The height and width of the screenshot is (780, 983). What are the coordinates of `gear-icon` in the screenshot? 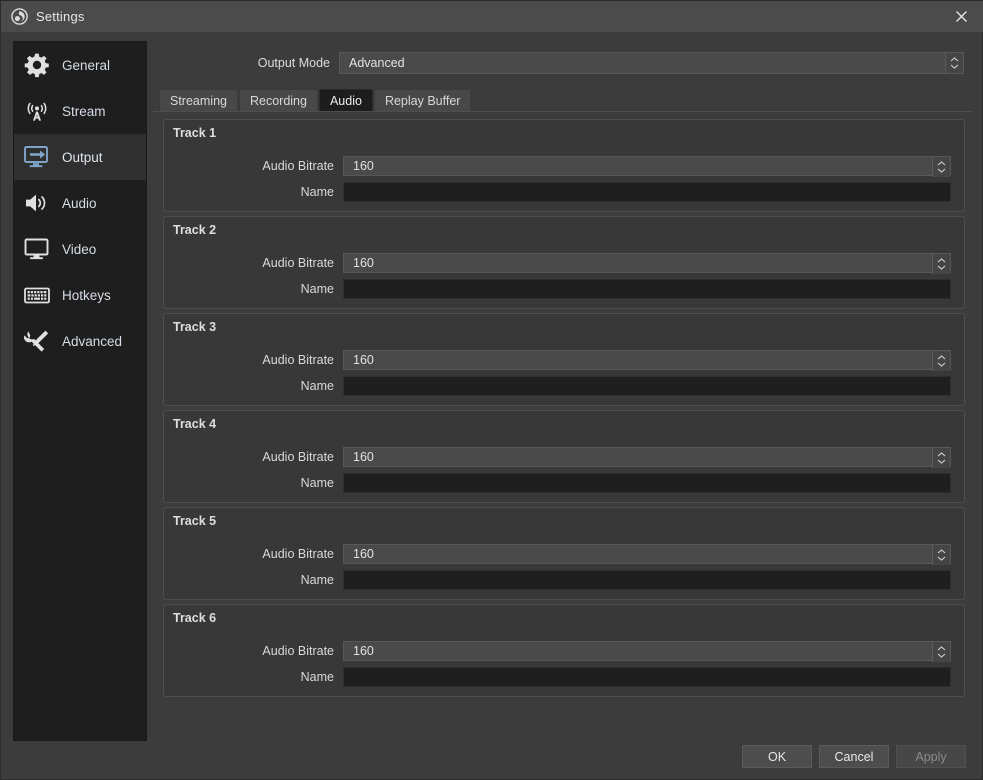 It's located at (37, 65).